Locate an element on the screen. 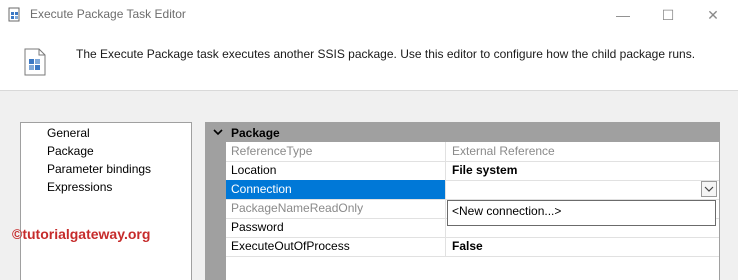  property-name: PackageNameReadOnly is located at coordinates (336, 208).